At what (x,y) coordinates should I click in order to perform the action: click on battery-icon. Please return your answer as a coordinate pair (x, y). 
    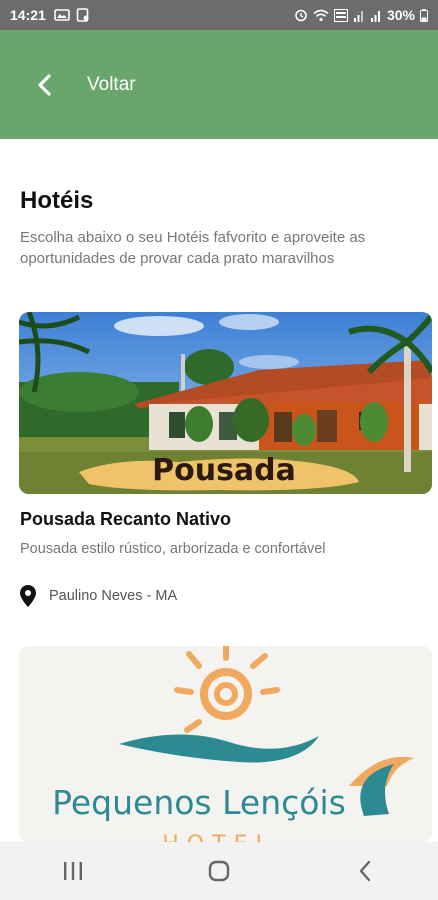
    Looking at the image, I should click on (424, 15).